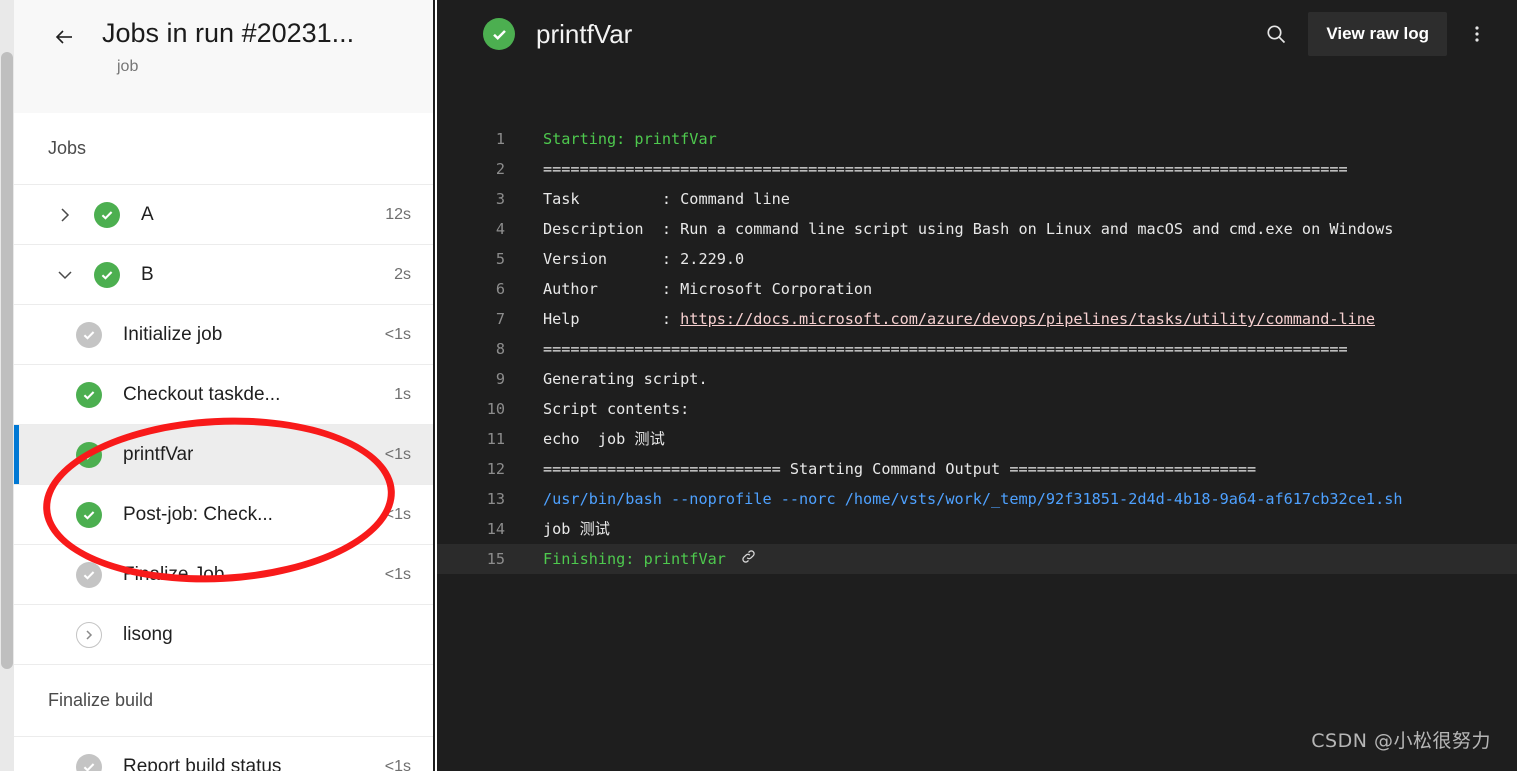  What do you see at coordinates (977, 259) in the screenshot?
I see `log-line: 5 Version : 2.229.0` at bounding box center [977, 259].